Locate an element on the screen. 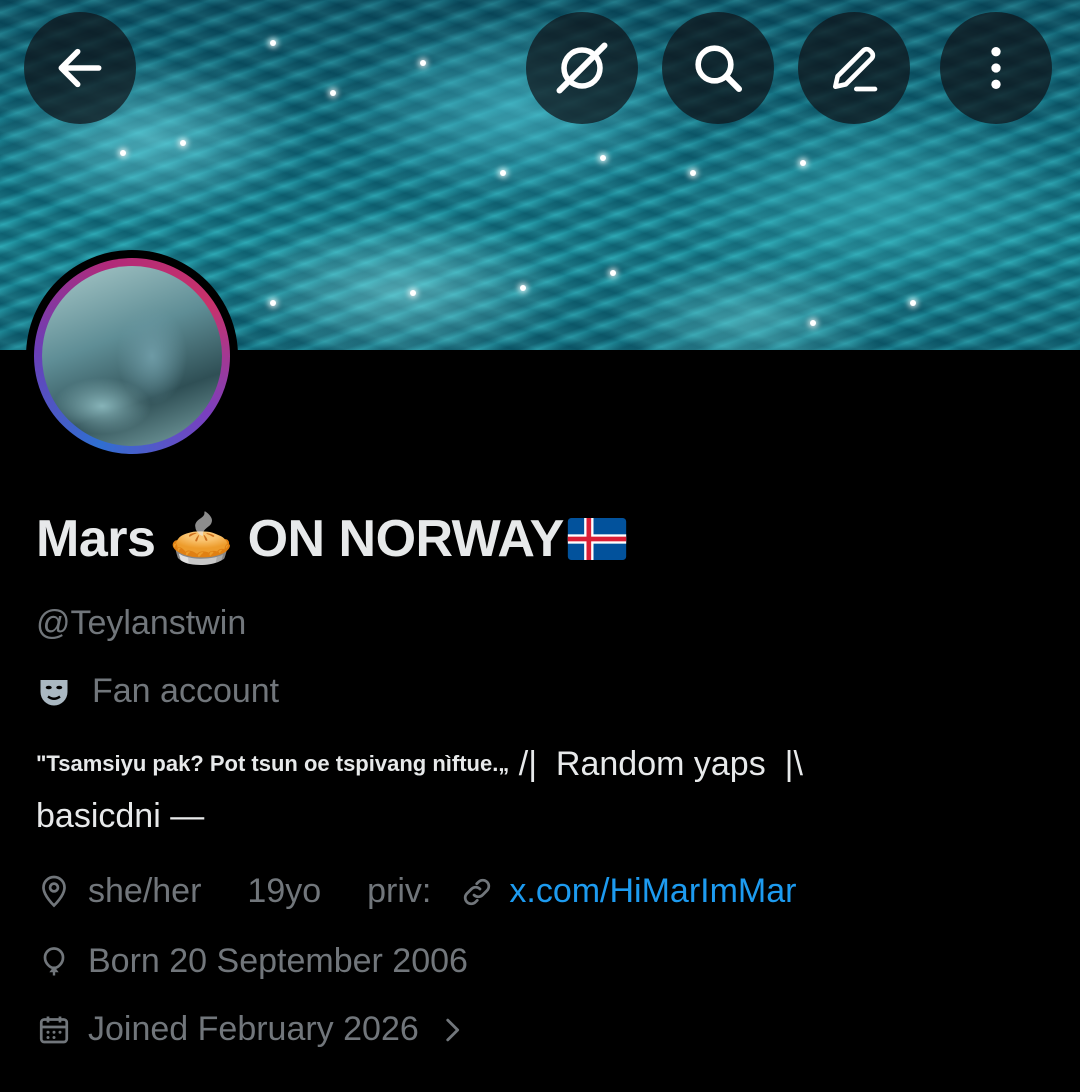 The width and height of the screenshot is (1080, 1092). arrow-left-icon is located at coordinates (80, 68).